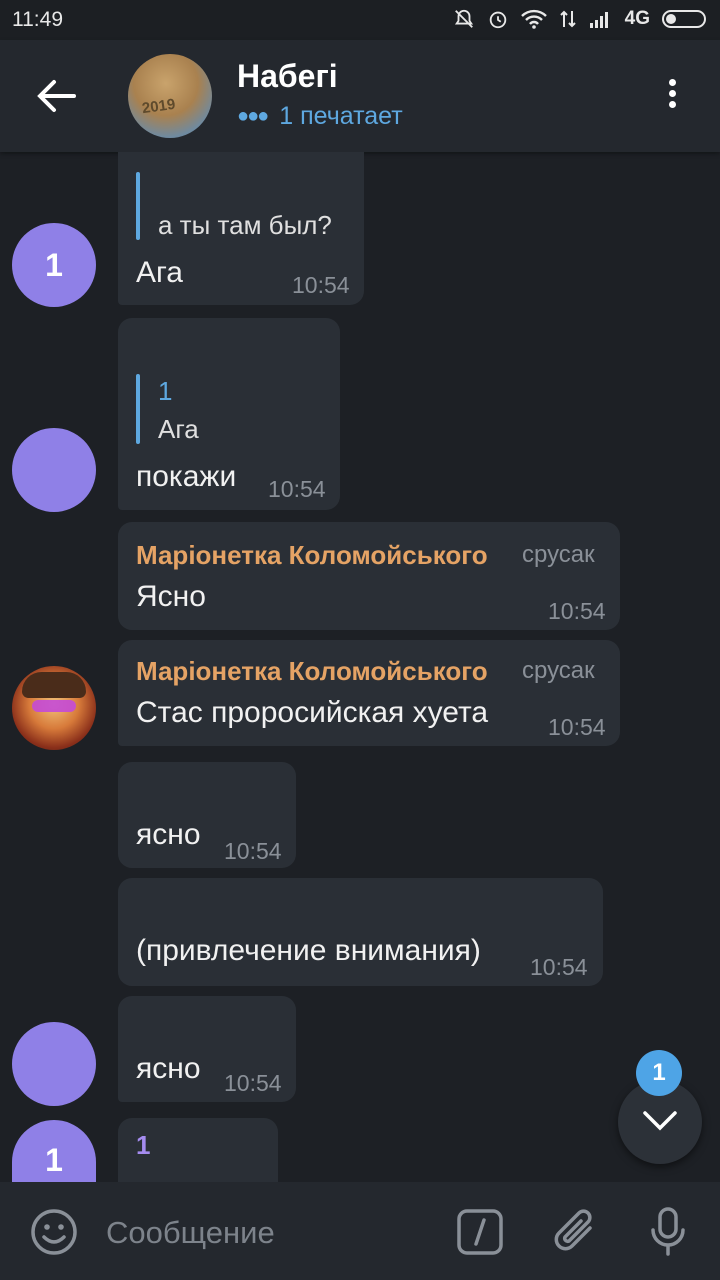 This screenshot has width=720, height=1280. Describe the element at coordinates (684, 19) in the screenshot. I see `battery-icon` at that location.